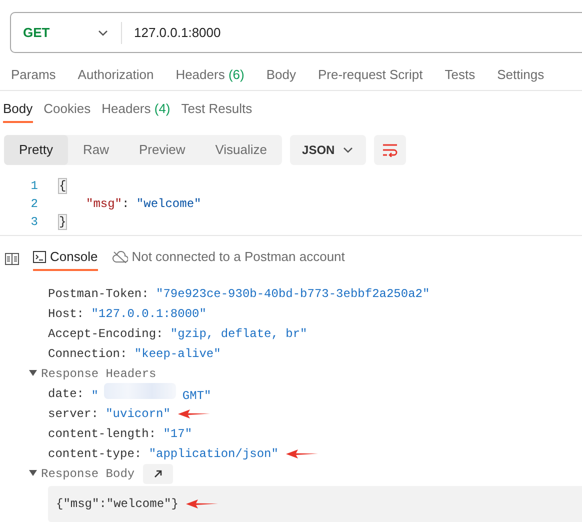  I want to click on tab: Settings, so click(521, 74).